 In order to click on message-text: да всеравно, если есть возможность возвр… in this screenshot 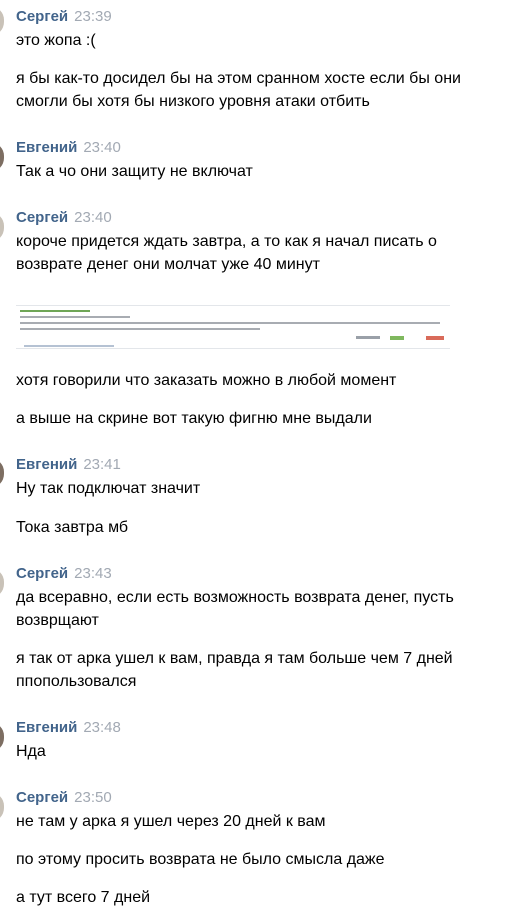, I will do `click(235, 597)`.